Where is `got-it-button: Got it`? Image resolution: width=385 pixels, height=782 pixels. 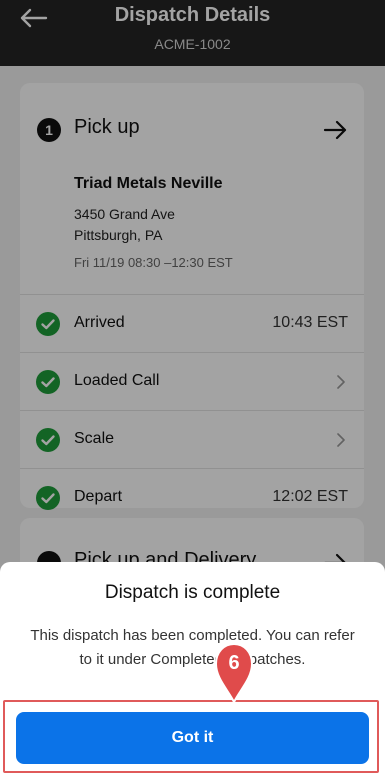 got-it-button: Got it is located at coordinates (192, 738).